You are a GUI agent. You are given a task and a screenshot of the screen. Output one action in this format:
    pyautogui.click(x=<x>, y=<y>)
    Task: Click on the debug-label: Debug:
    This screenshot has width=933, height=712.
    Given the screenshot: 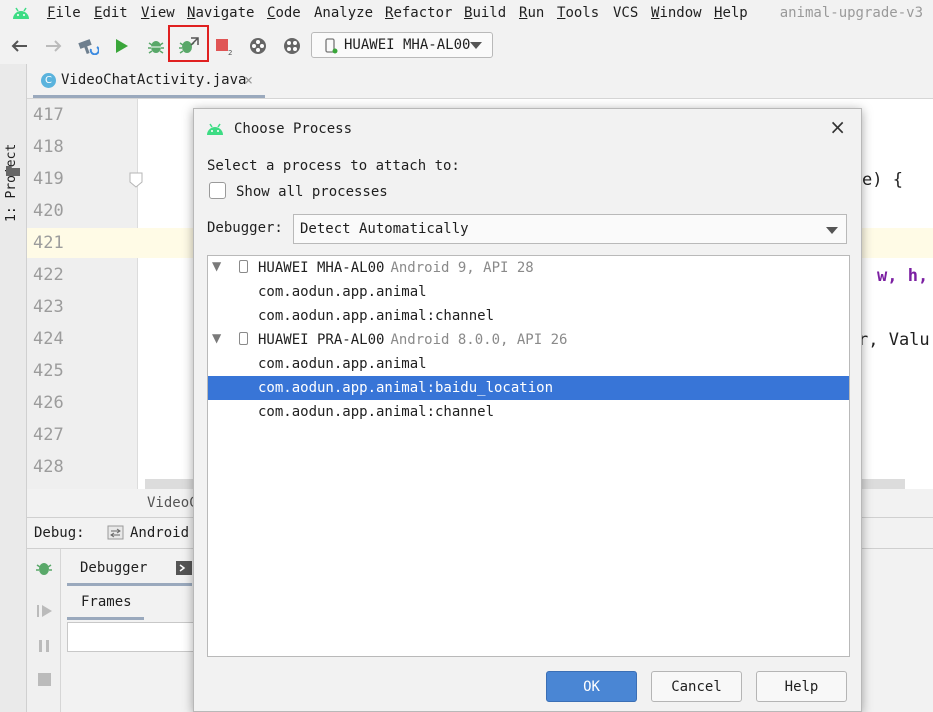 What is the action you would take?
    pyautogui.click(x=59, y=533)
    